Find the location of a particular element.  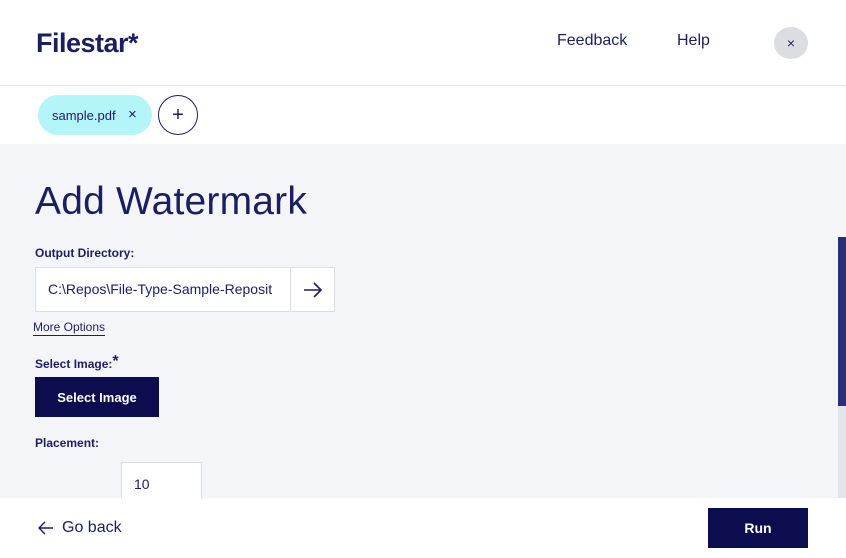

app-logo: Filestar* is located at coordinates (87, 43).